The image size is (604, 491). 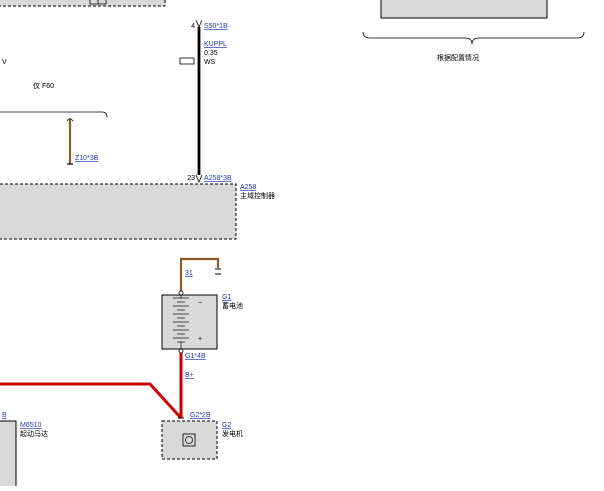 What do you see at coordinates (248, 187) in the screenshot?
I see `a258-id-link: A258` at bounding box center [248, 187].